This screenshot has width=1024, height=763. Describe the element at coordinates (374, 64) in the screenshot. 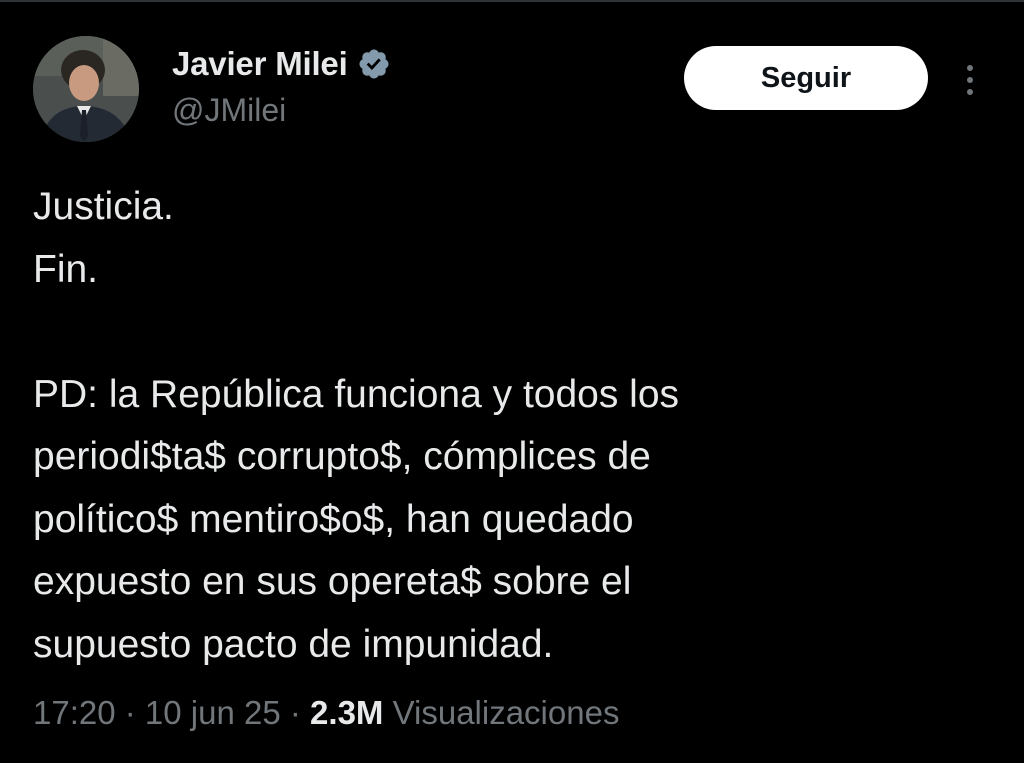

I see `verified-badge-icon` at that location.